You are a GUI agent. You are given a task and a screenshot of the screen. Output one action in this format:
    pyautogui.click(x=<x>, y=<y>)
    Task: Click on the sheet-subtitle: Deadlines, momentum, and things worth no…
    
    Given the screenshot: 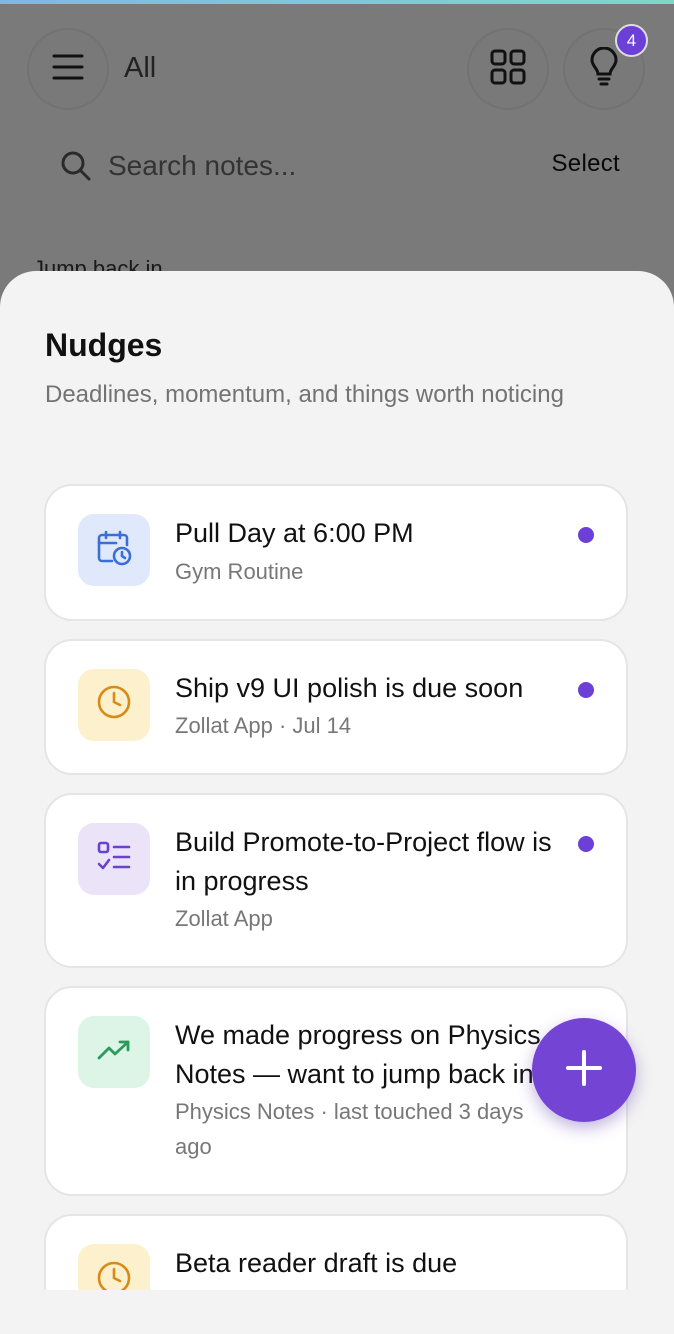 What is the action you would take?
    pyautogui.click(x=304, y=394)
    